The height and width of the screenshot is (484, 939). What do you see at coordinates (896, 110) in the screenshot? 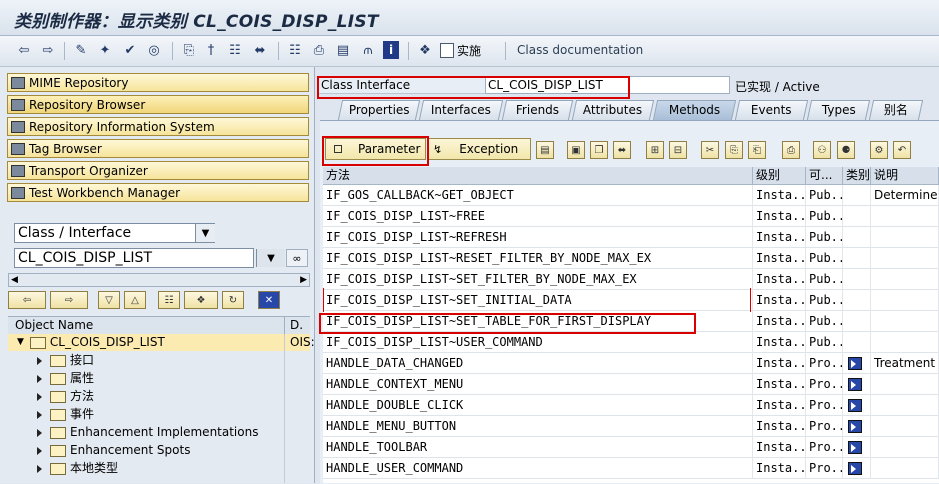
I see `tab-aliases: 别名` at bounding box center [896, 110].